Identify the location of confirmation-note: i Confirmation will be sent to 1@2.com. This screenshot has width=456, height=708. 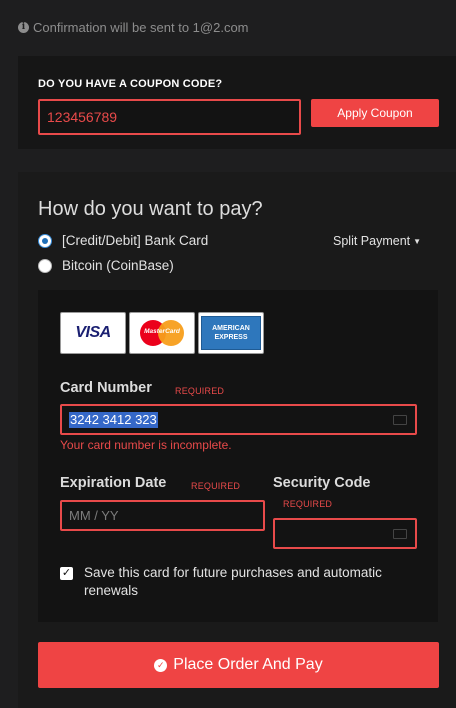
(133, 27).